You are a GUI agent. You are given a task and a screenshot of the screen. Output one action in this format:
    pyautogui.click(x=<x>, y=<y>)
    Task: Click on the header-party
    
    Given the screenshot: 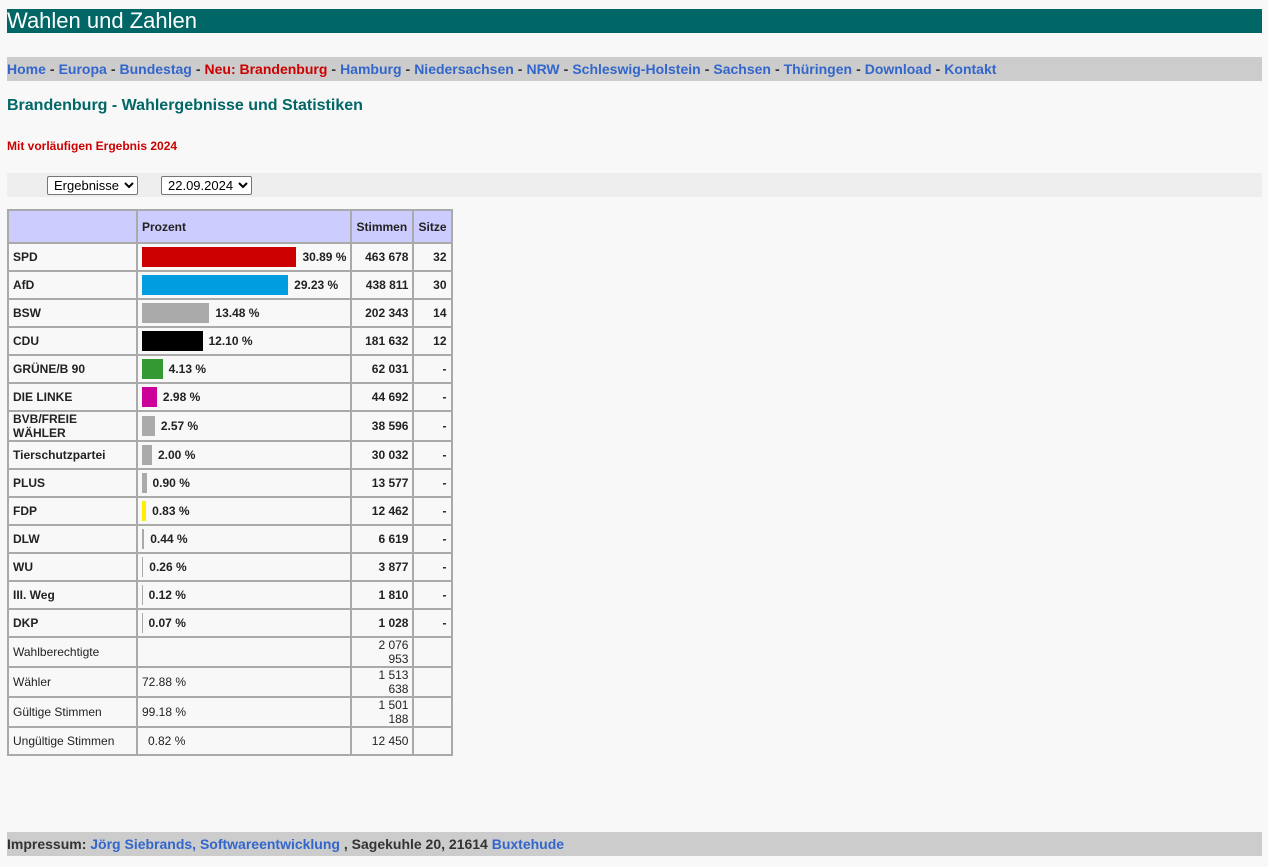 What is the action you would take?
    pyautogui.click(x=72, y=226)
    